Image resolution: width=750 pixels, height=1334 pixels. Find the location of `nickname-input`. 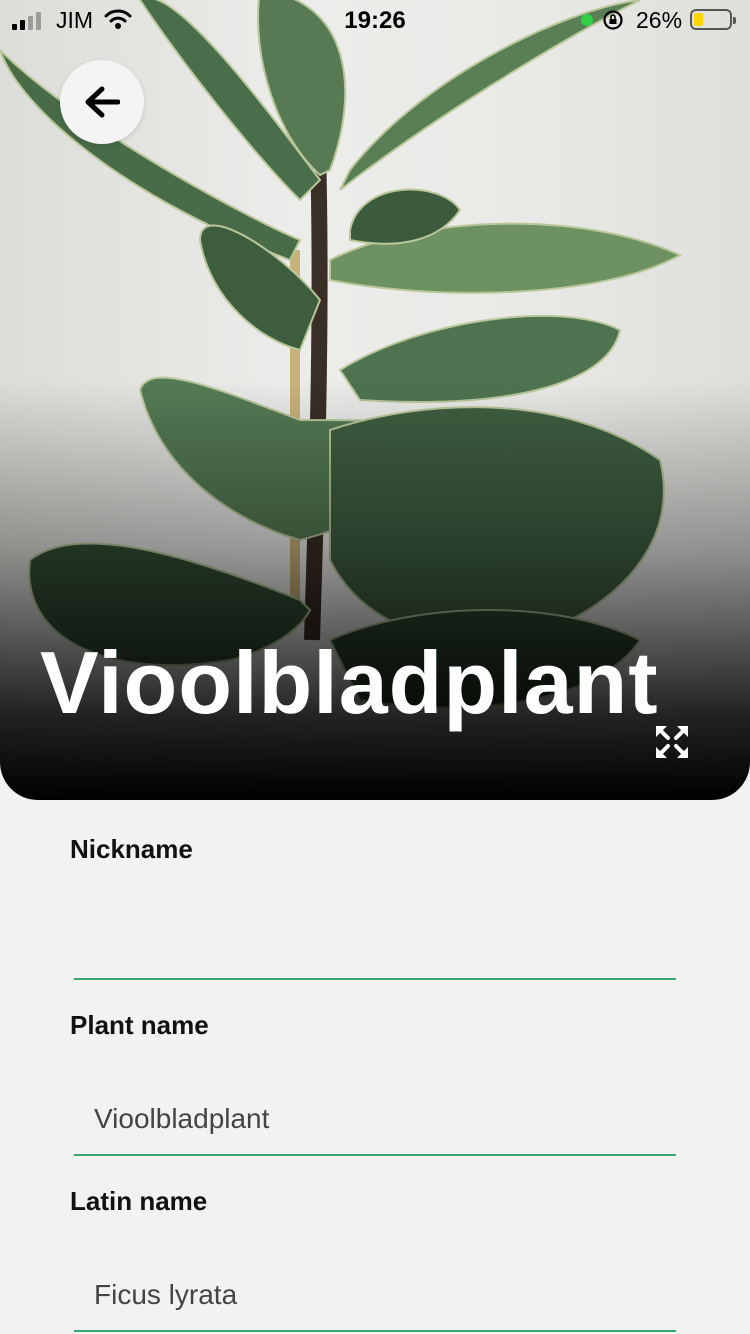

nickname-input is located at coordinates (375, 944).